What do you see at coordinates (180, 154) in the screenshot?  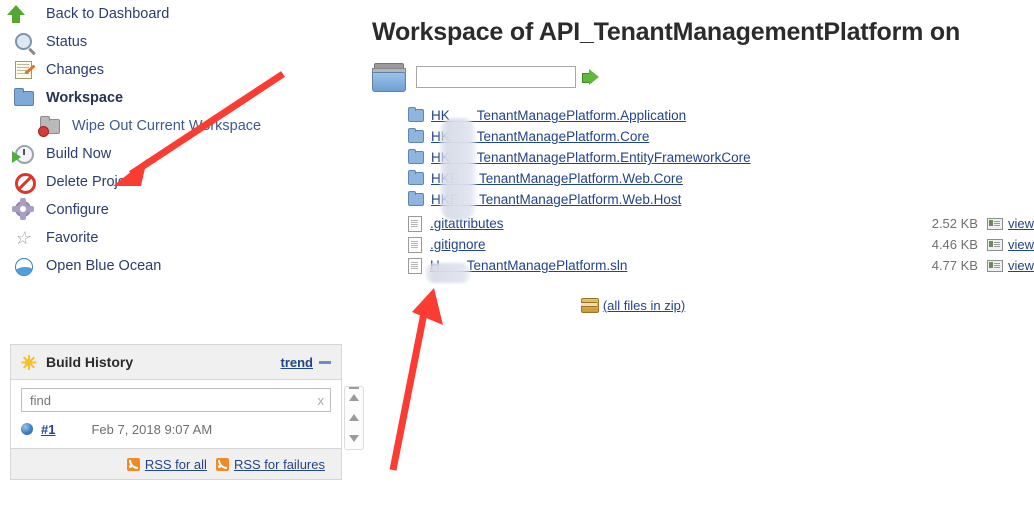 I see `sidebar-item-build-now: Build Now` at bounding box center [180, 154].